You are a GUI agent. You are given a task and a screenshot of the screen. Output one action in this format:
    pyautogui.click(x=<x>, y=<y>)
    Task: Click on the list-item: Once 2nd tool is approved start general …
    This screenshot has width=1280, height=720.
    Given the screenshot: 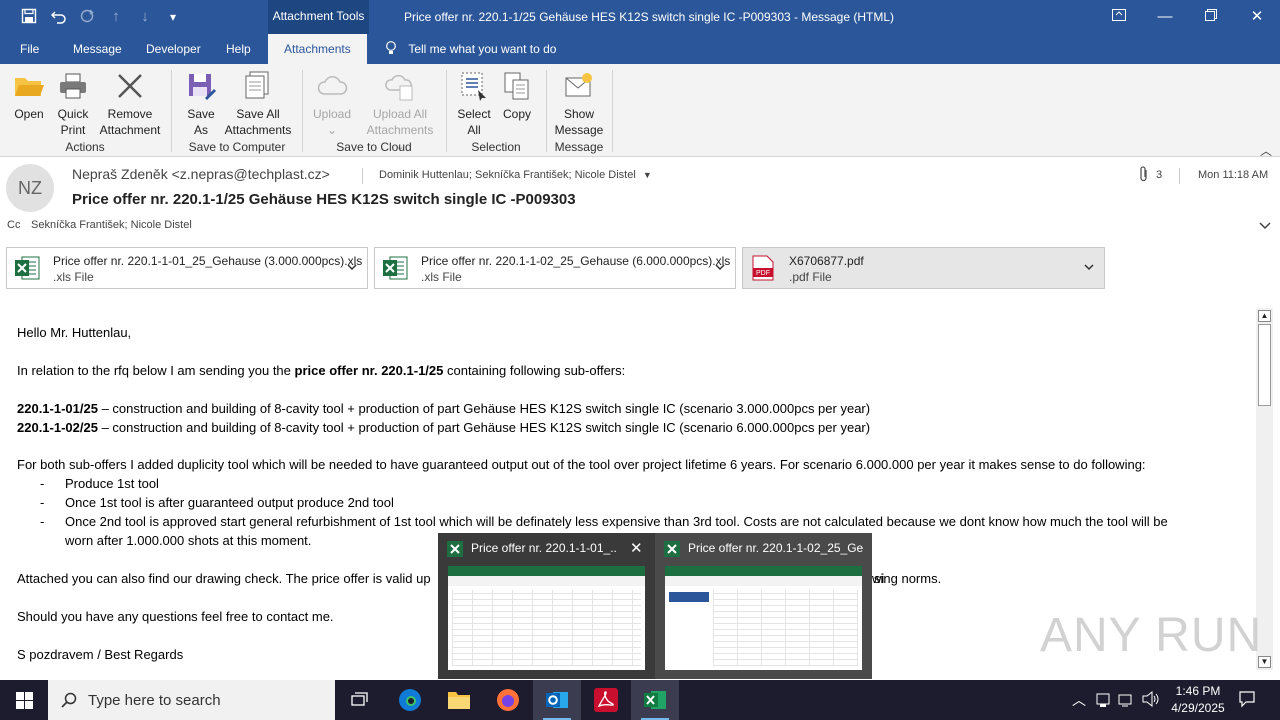 What is the action you would take?
    pyautogui.click(x=616, y=521)
    